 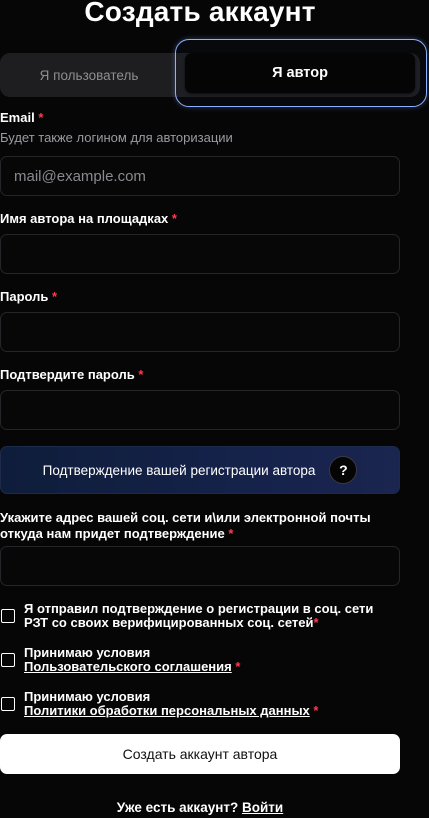 I want to click on login-question: Уже есть аккаунт?, so click(x=177, y=807).